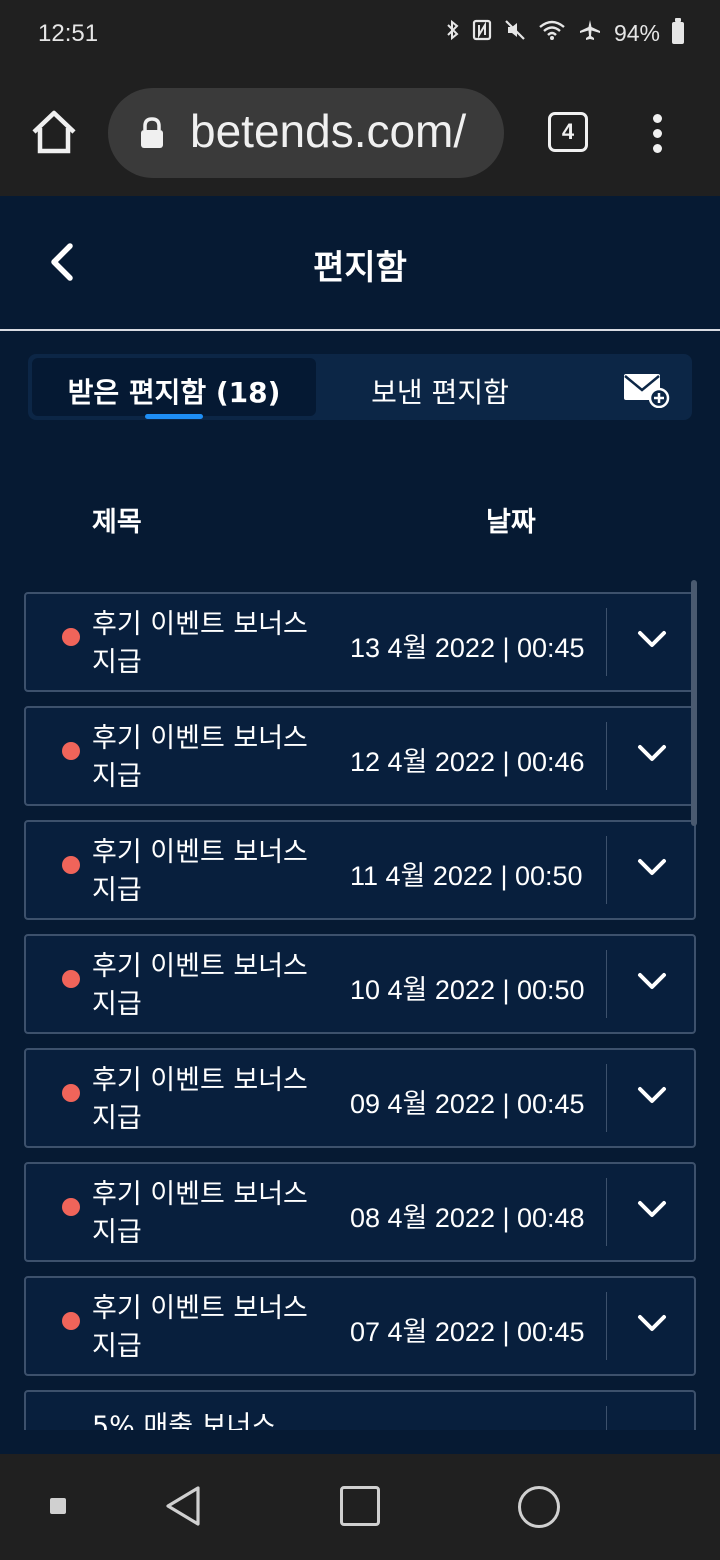 The height and width of the screenshot is (1560, 720). Describe the element at coordinates (467, 1104) in the screenshot. I see `message-date: 09 4월 2022 | 00:45` at that location.